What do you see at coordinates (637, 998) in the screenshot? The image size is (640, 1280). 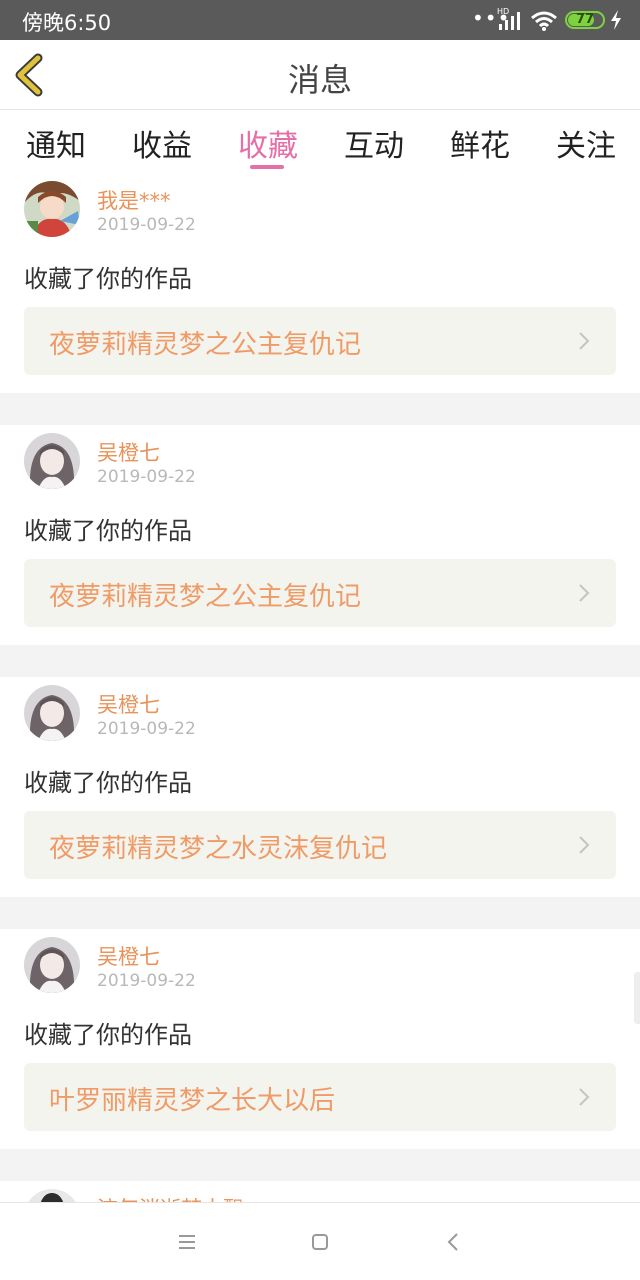 I see `scrollbar-handle` at bounding box center [637, 998].